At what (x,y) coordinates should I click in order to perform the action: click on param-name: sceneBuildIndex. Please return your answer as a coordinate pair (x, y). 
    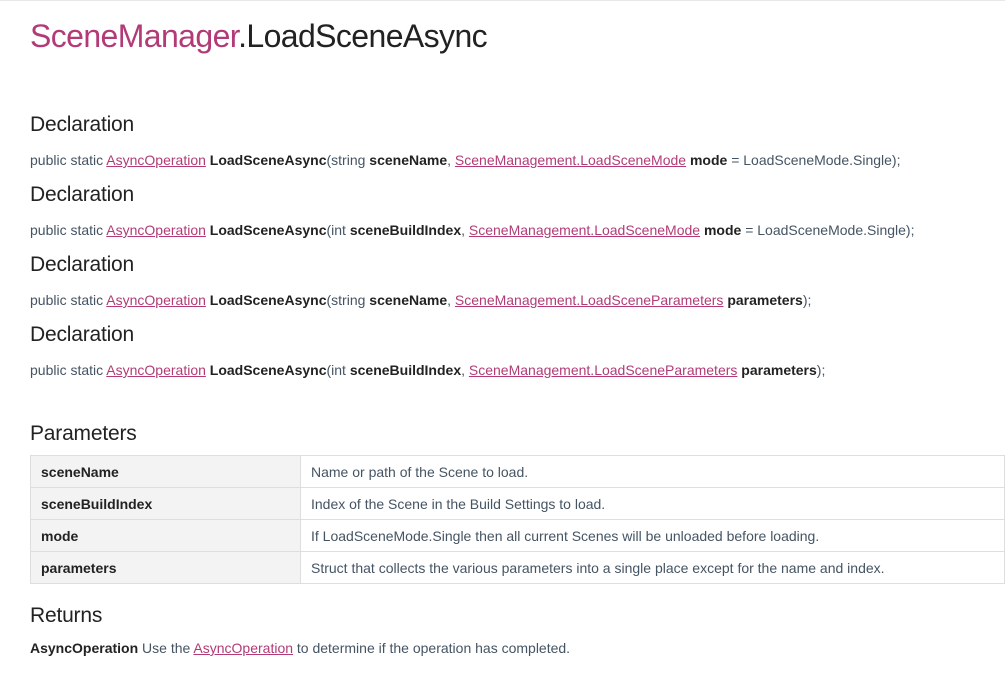
    Looking at the image, I should click on (165, 503).